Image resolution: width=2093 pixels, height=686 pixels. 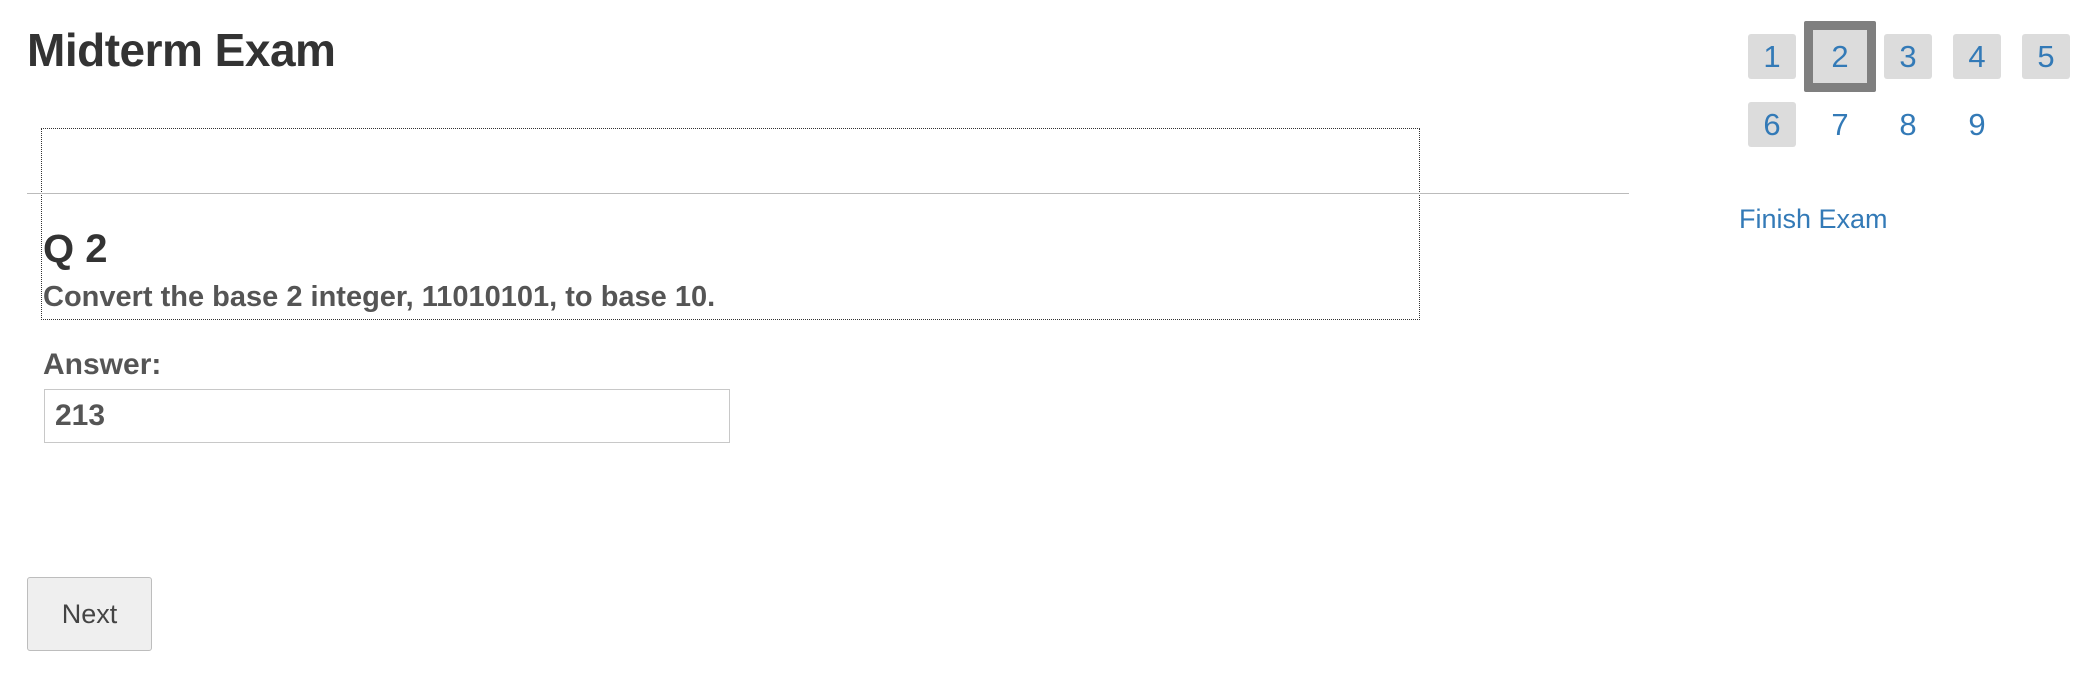 I want to click on finish-exam-link: Finish Exam, so click(x=1813, y=219).